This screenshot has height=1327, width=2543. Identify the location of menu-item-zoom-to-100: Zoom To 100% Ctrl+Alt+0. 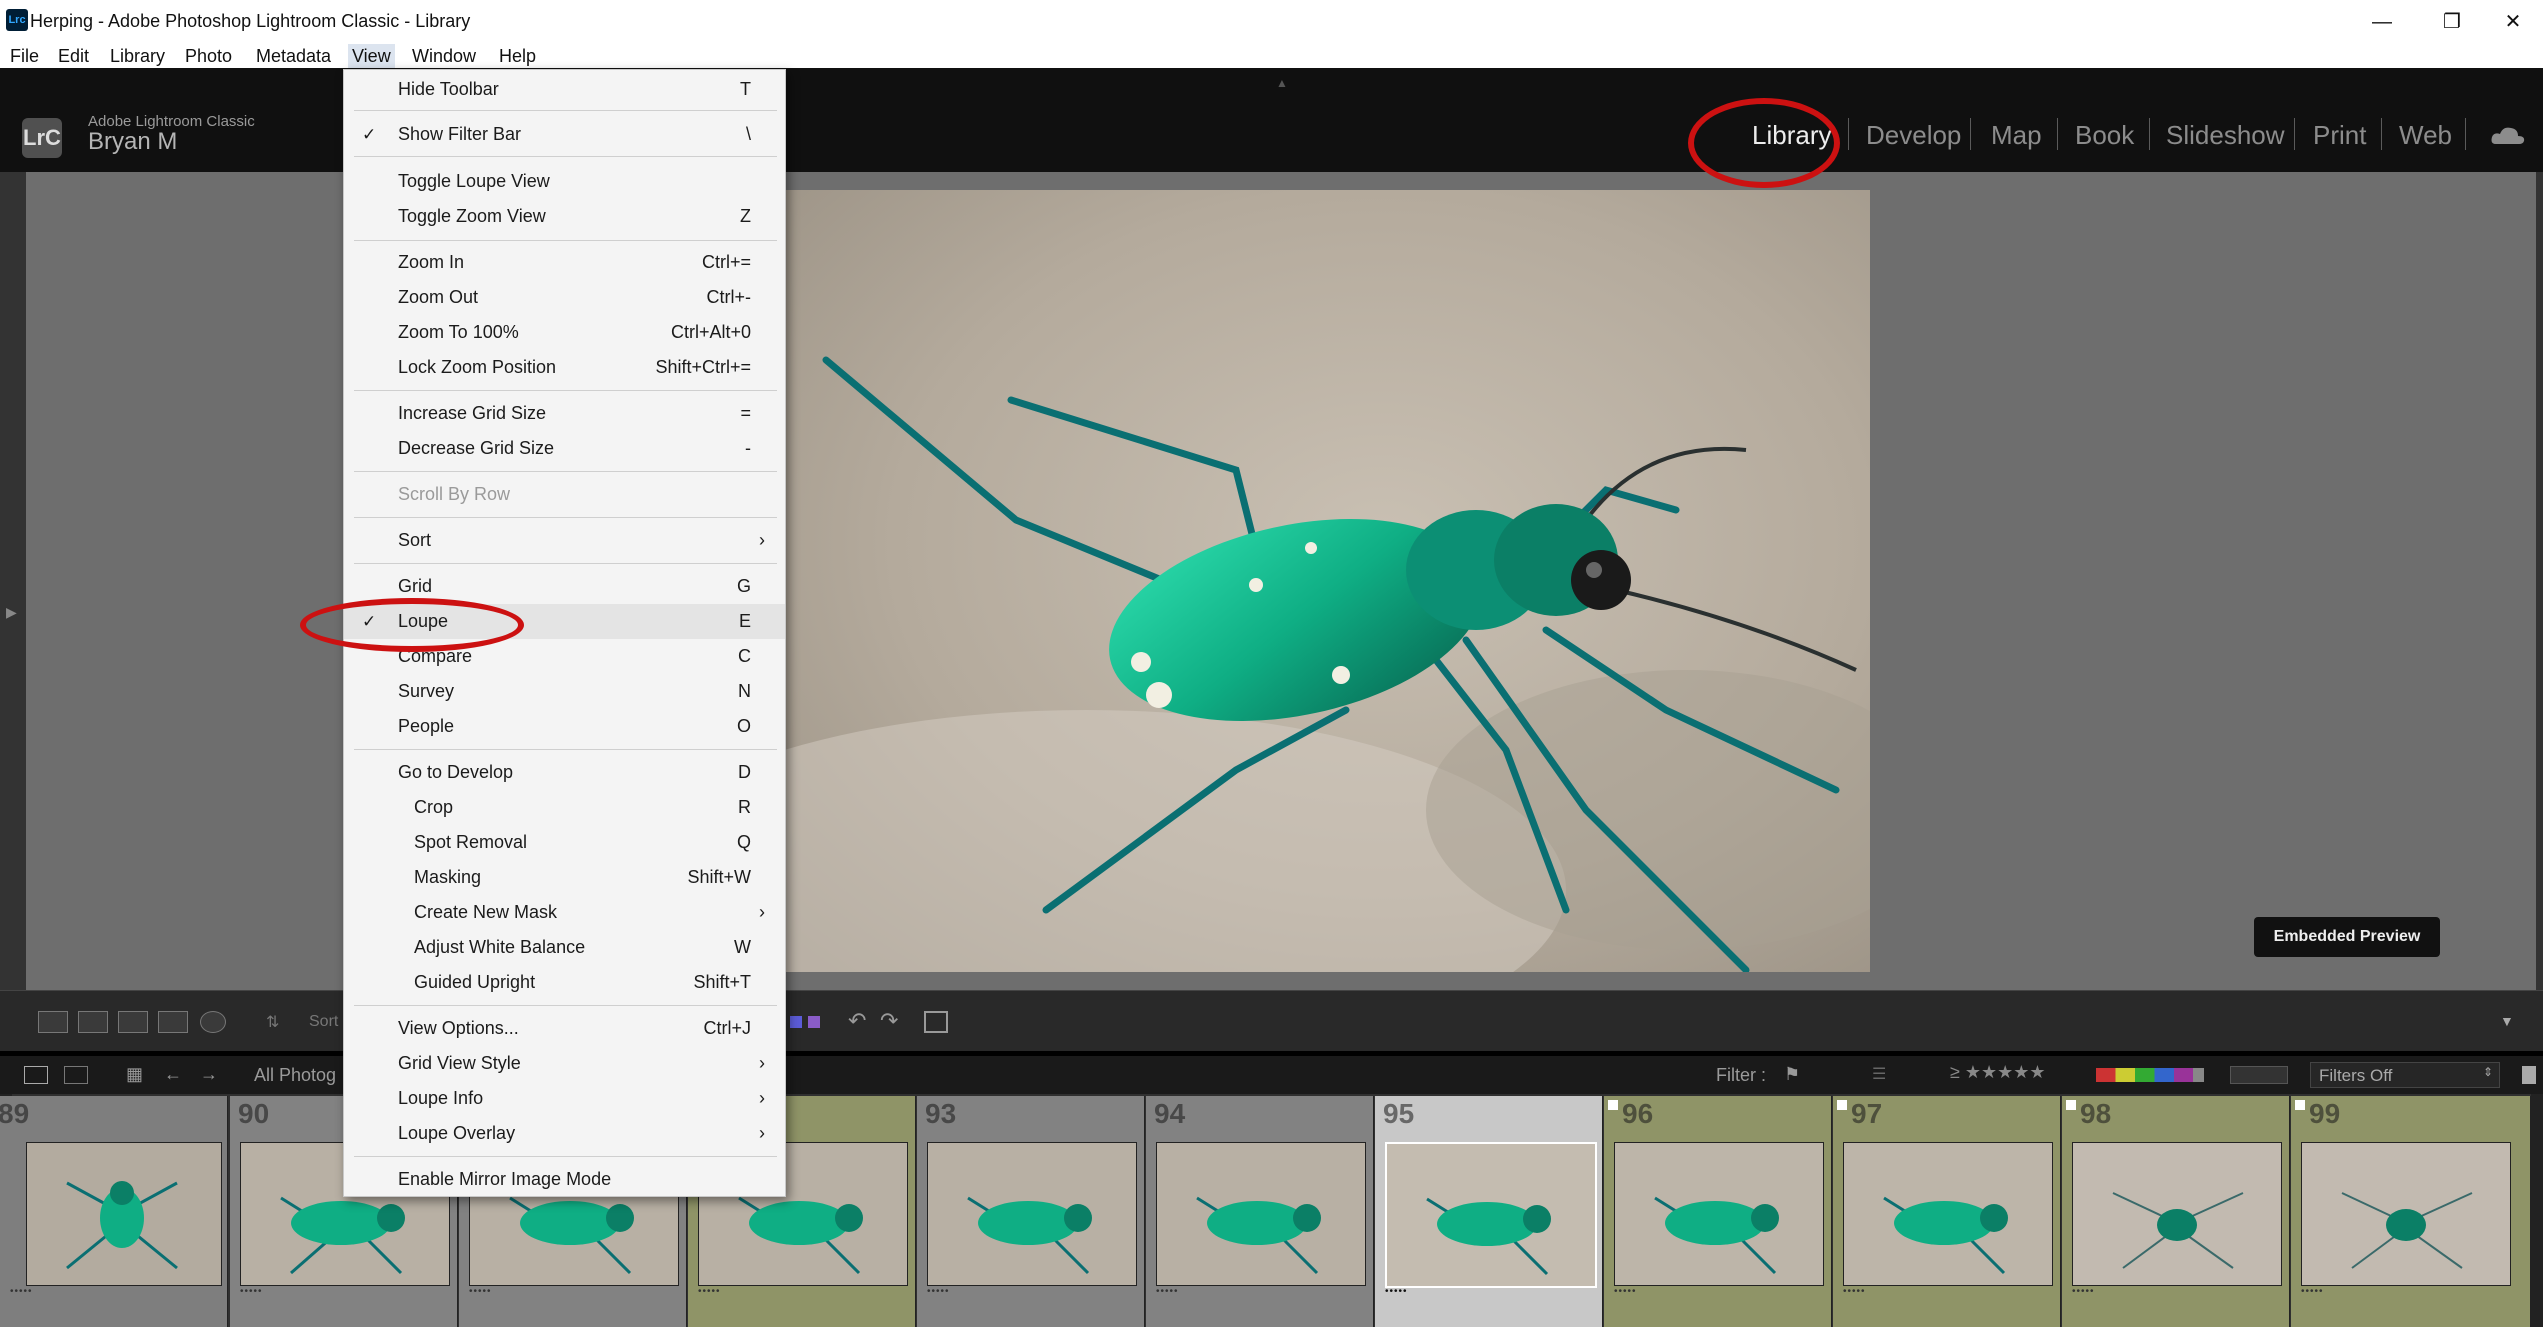
(564, 332).